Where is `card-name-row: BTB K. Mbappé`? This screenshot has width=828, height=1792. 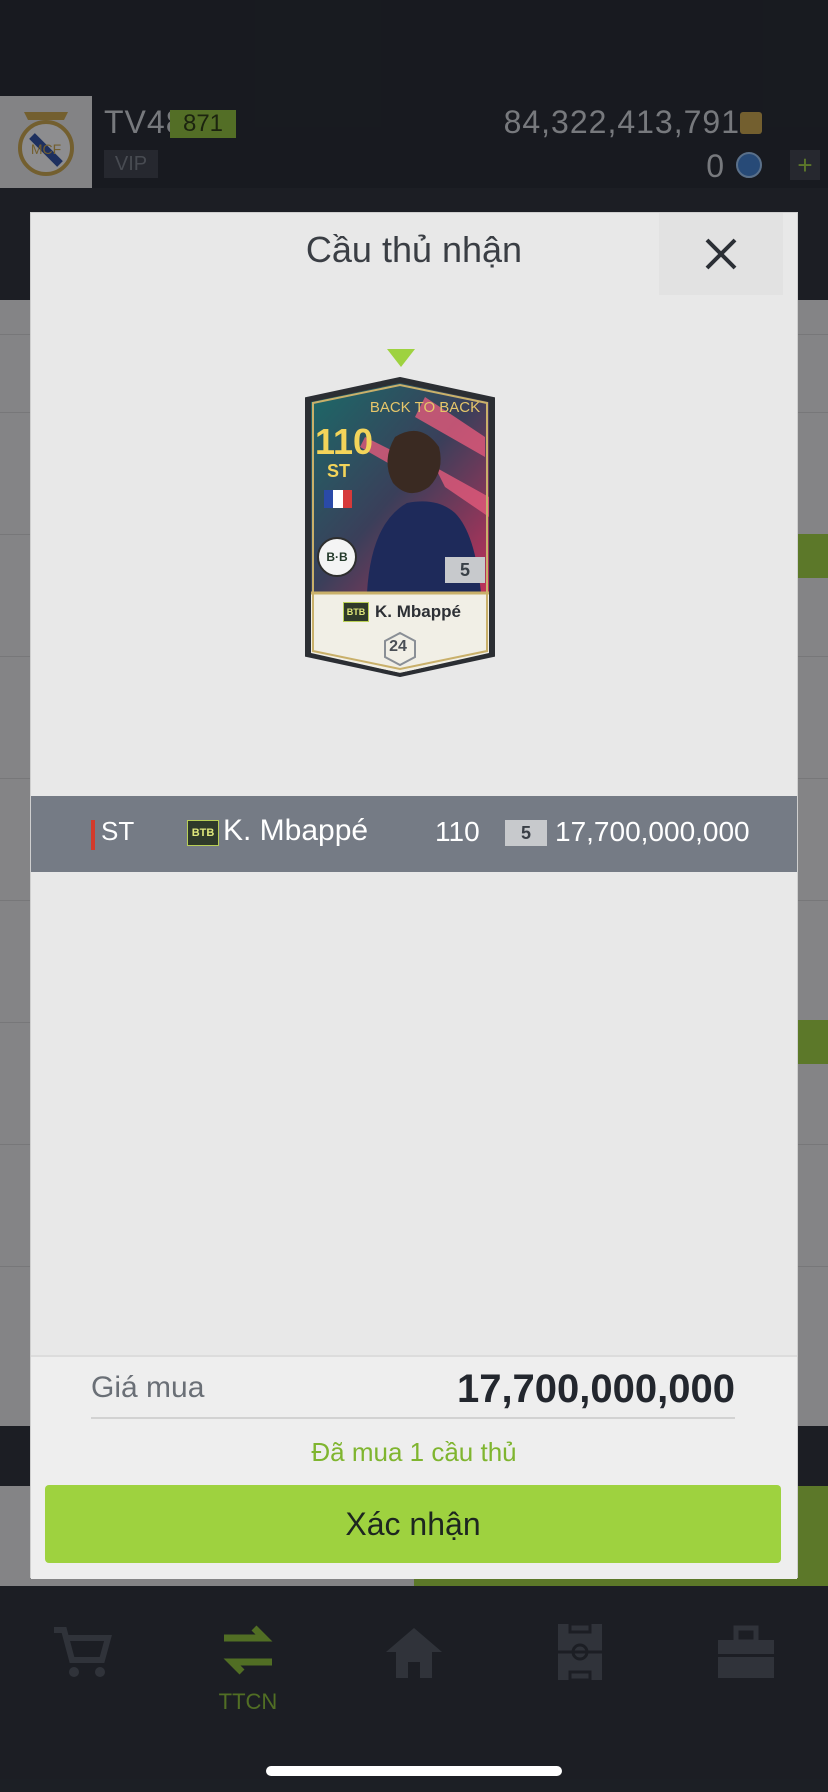 card-name-row: BTB K. Mbappé is located at coordinates (402, 612).